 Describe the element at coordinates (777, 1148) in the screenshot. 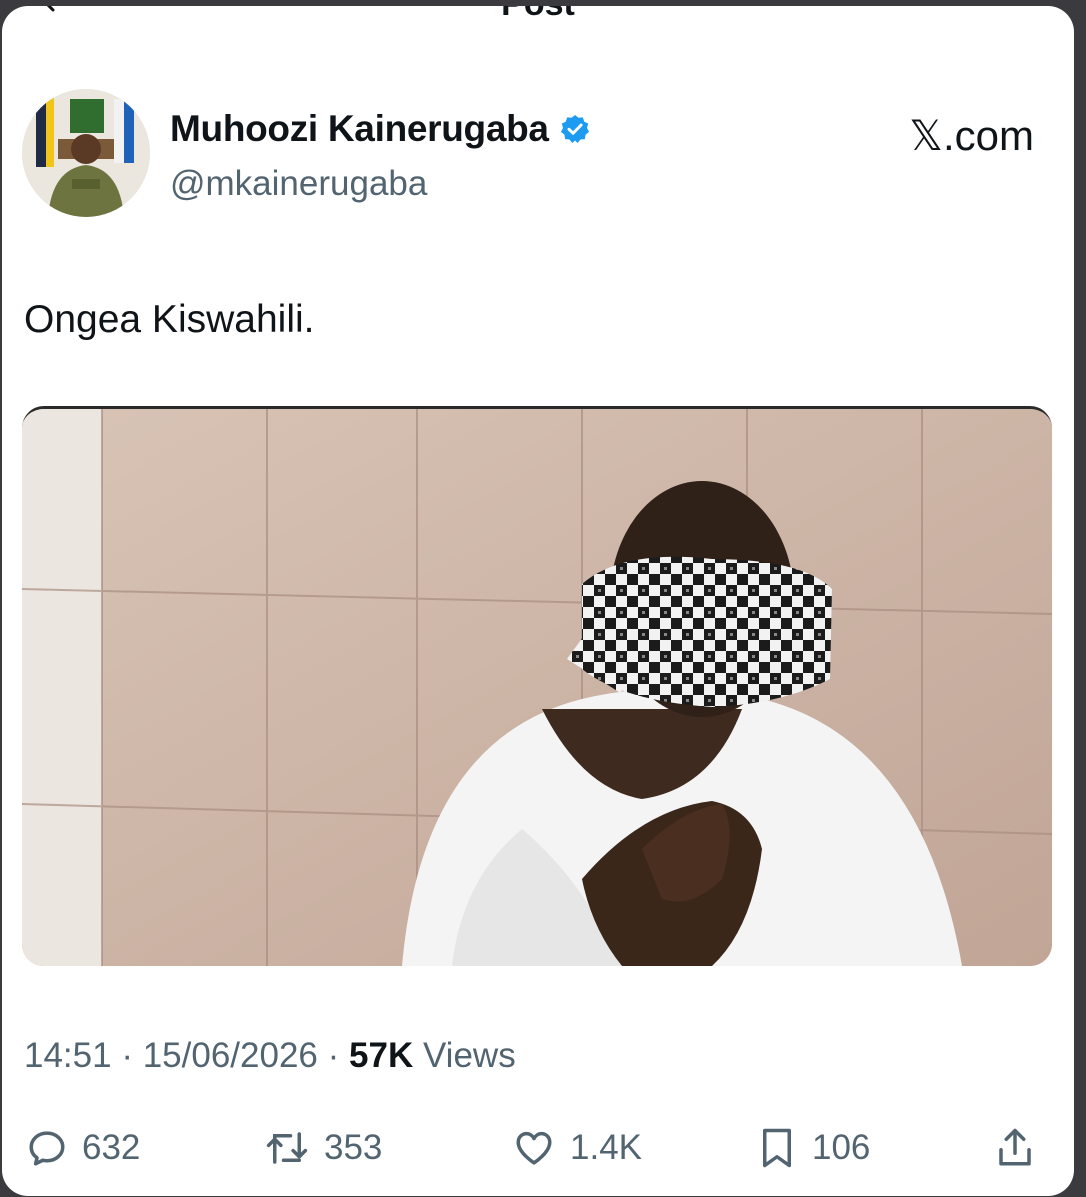

I see `bookmark-icon` at that location.